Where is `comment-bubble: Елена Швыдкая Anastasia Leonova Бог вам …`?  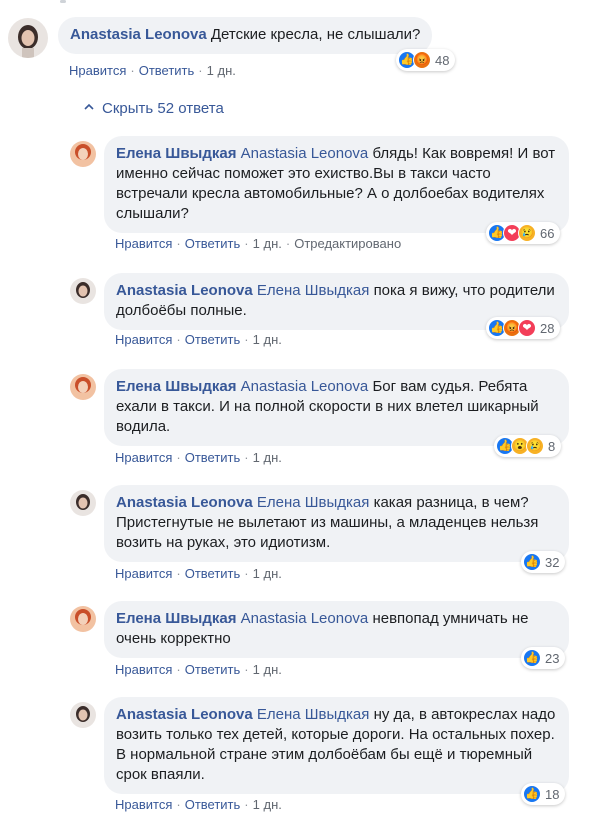 comment-bubble: Елена Швыдкая Anastasia Leonova Бог вам … is located at coordinates (336, 407).